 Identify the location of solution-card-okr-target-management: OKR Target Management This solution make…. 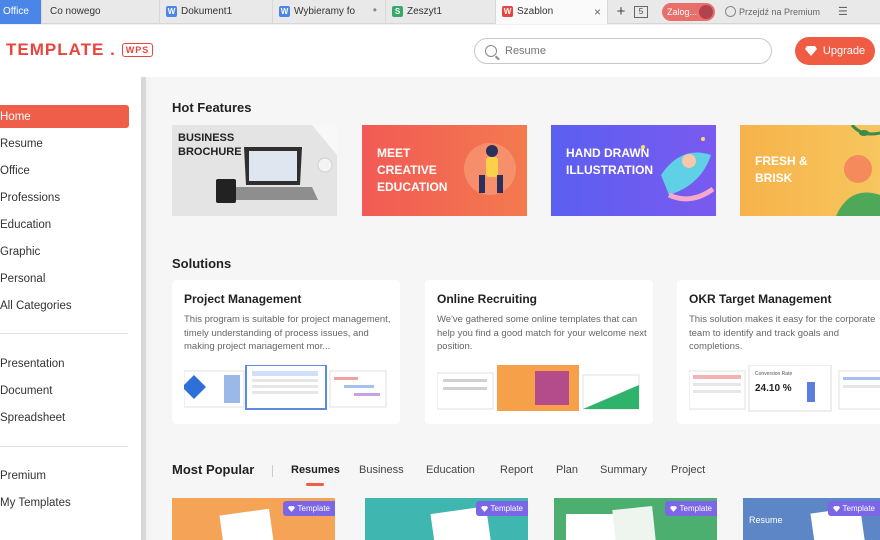
(778, 352).